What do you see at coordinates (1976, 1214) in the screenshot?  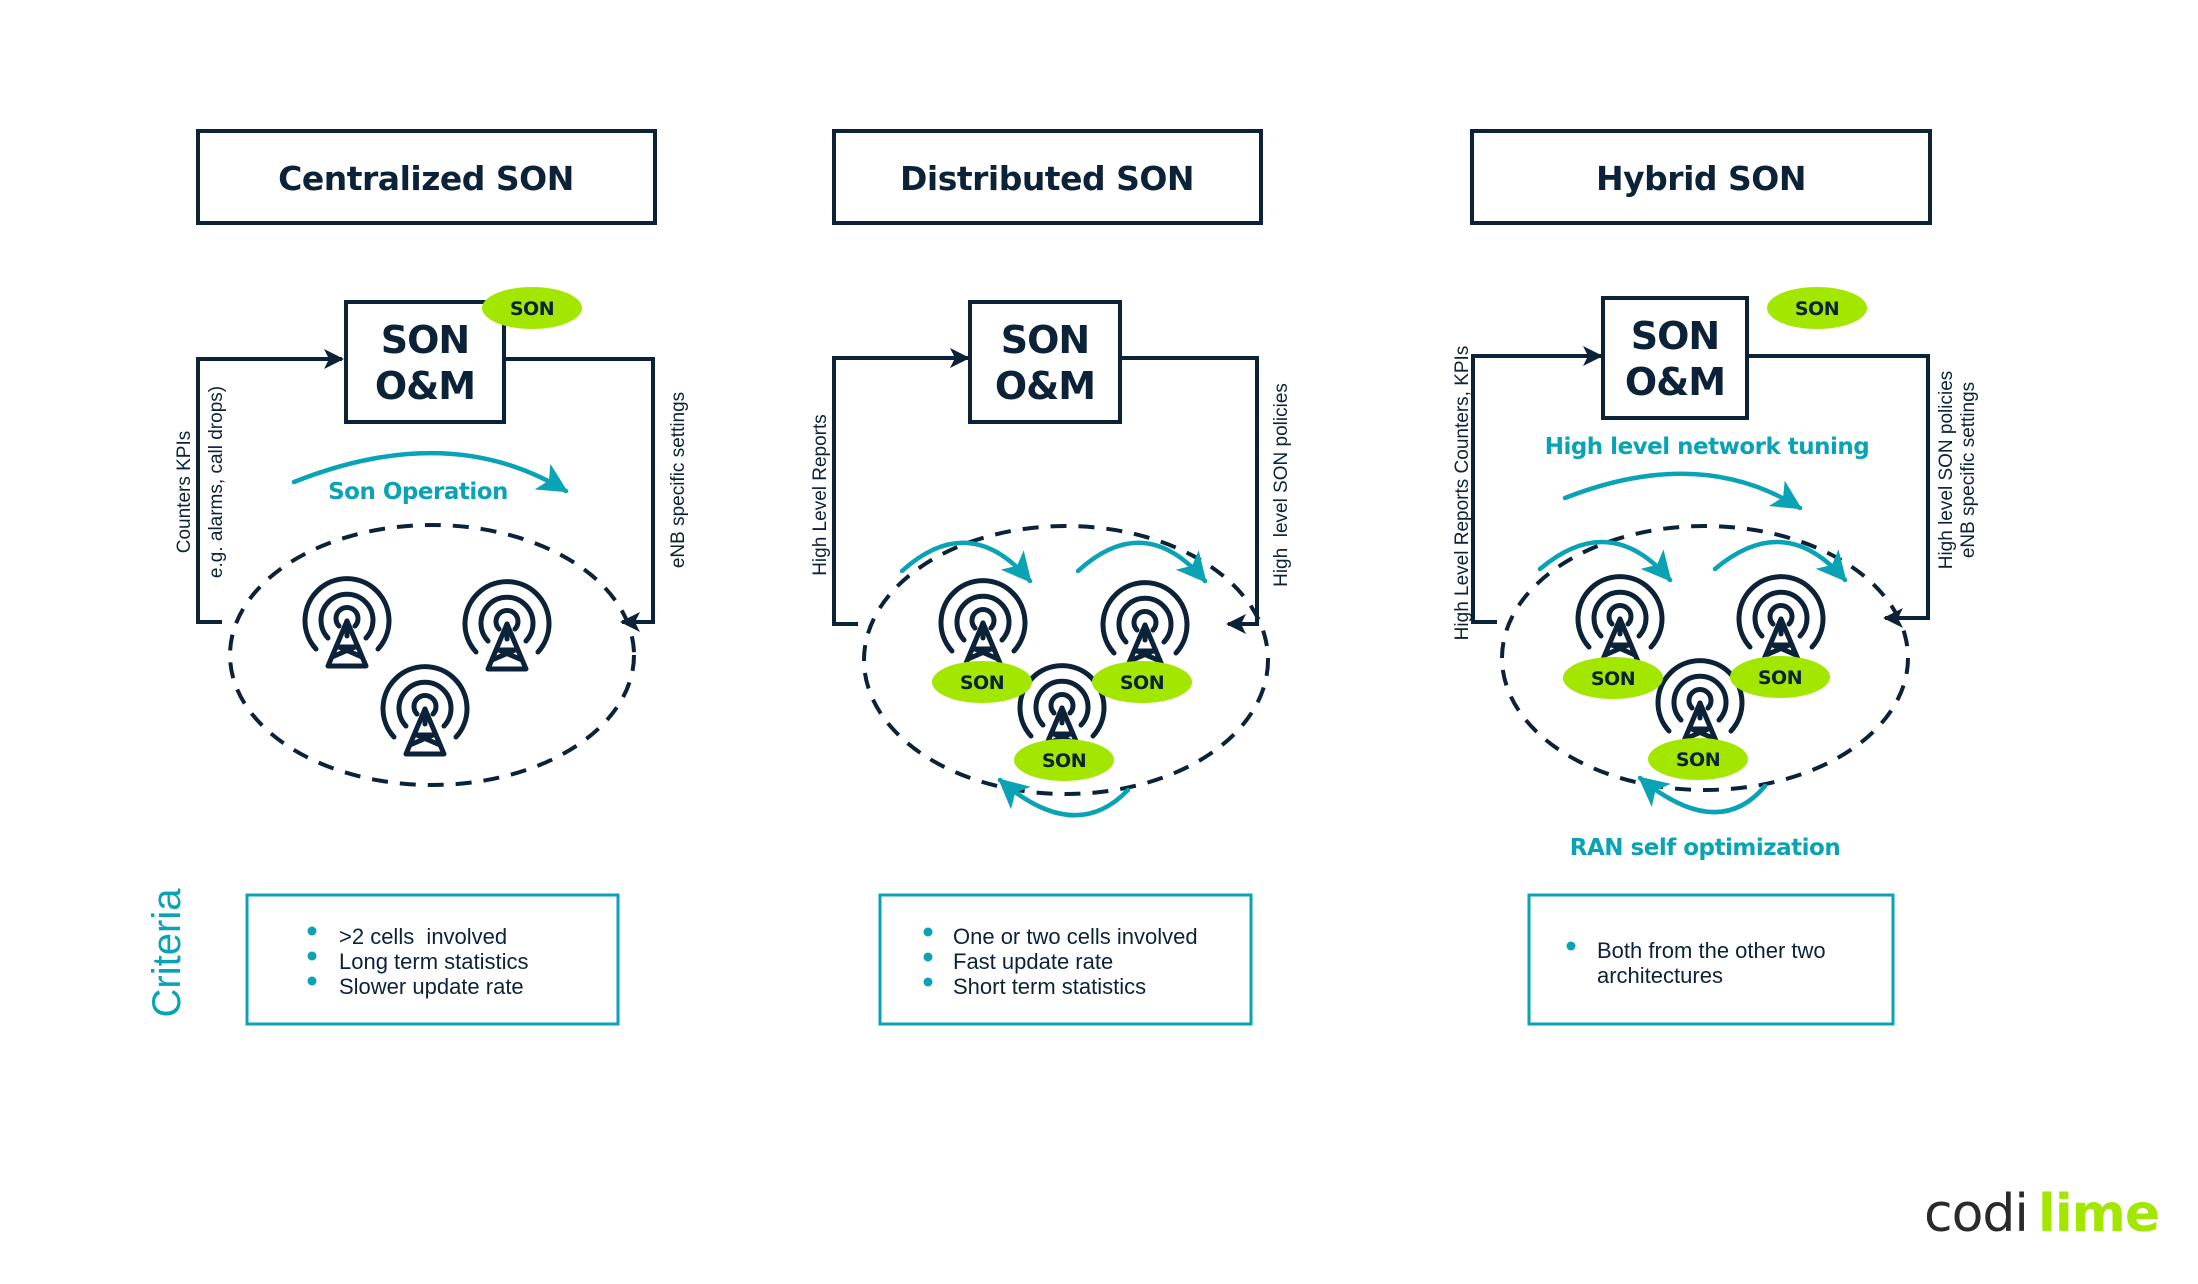 I see `logo-text-codi: codi` at bounding box center [1976, 1214].